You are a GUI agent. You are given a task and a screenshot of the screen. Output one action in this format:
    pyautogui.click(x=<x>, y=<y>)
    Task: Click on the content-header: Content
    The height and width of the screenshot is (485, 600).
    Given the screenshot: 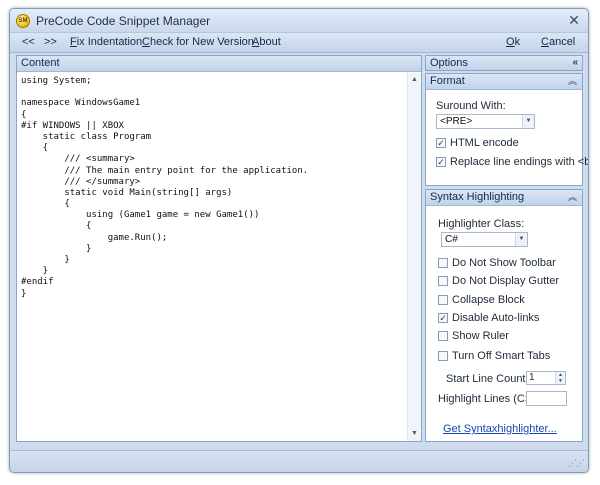 What is the action you would take?
    pyautogui.click(x=219, y=64)
    